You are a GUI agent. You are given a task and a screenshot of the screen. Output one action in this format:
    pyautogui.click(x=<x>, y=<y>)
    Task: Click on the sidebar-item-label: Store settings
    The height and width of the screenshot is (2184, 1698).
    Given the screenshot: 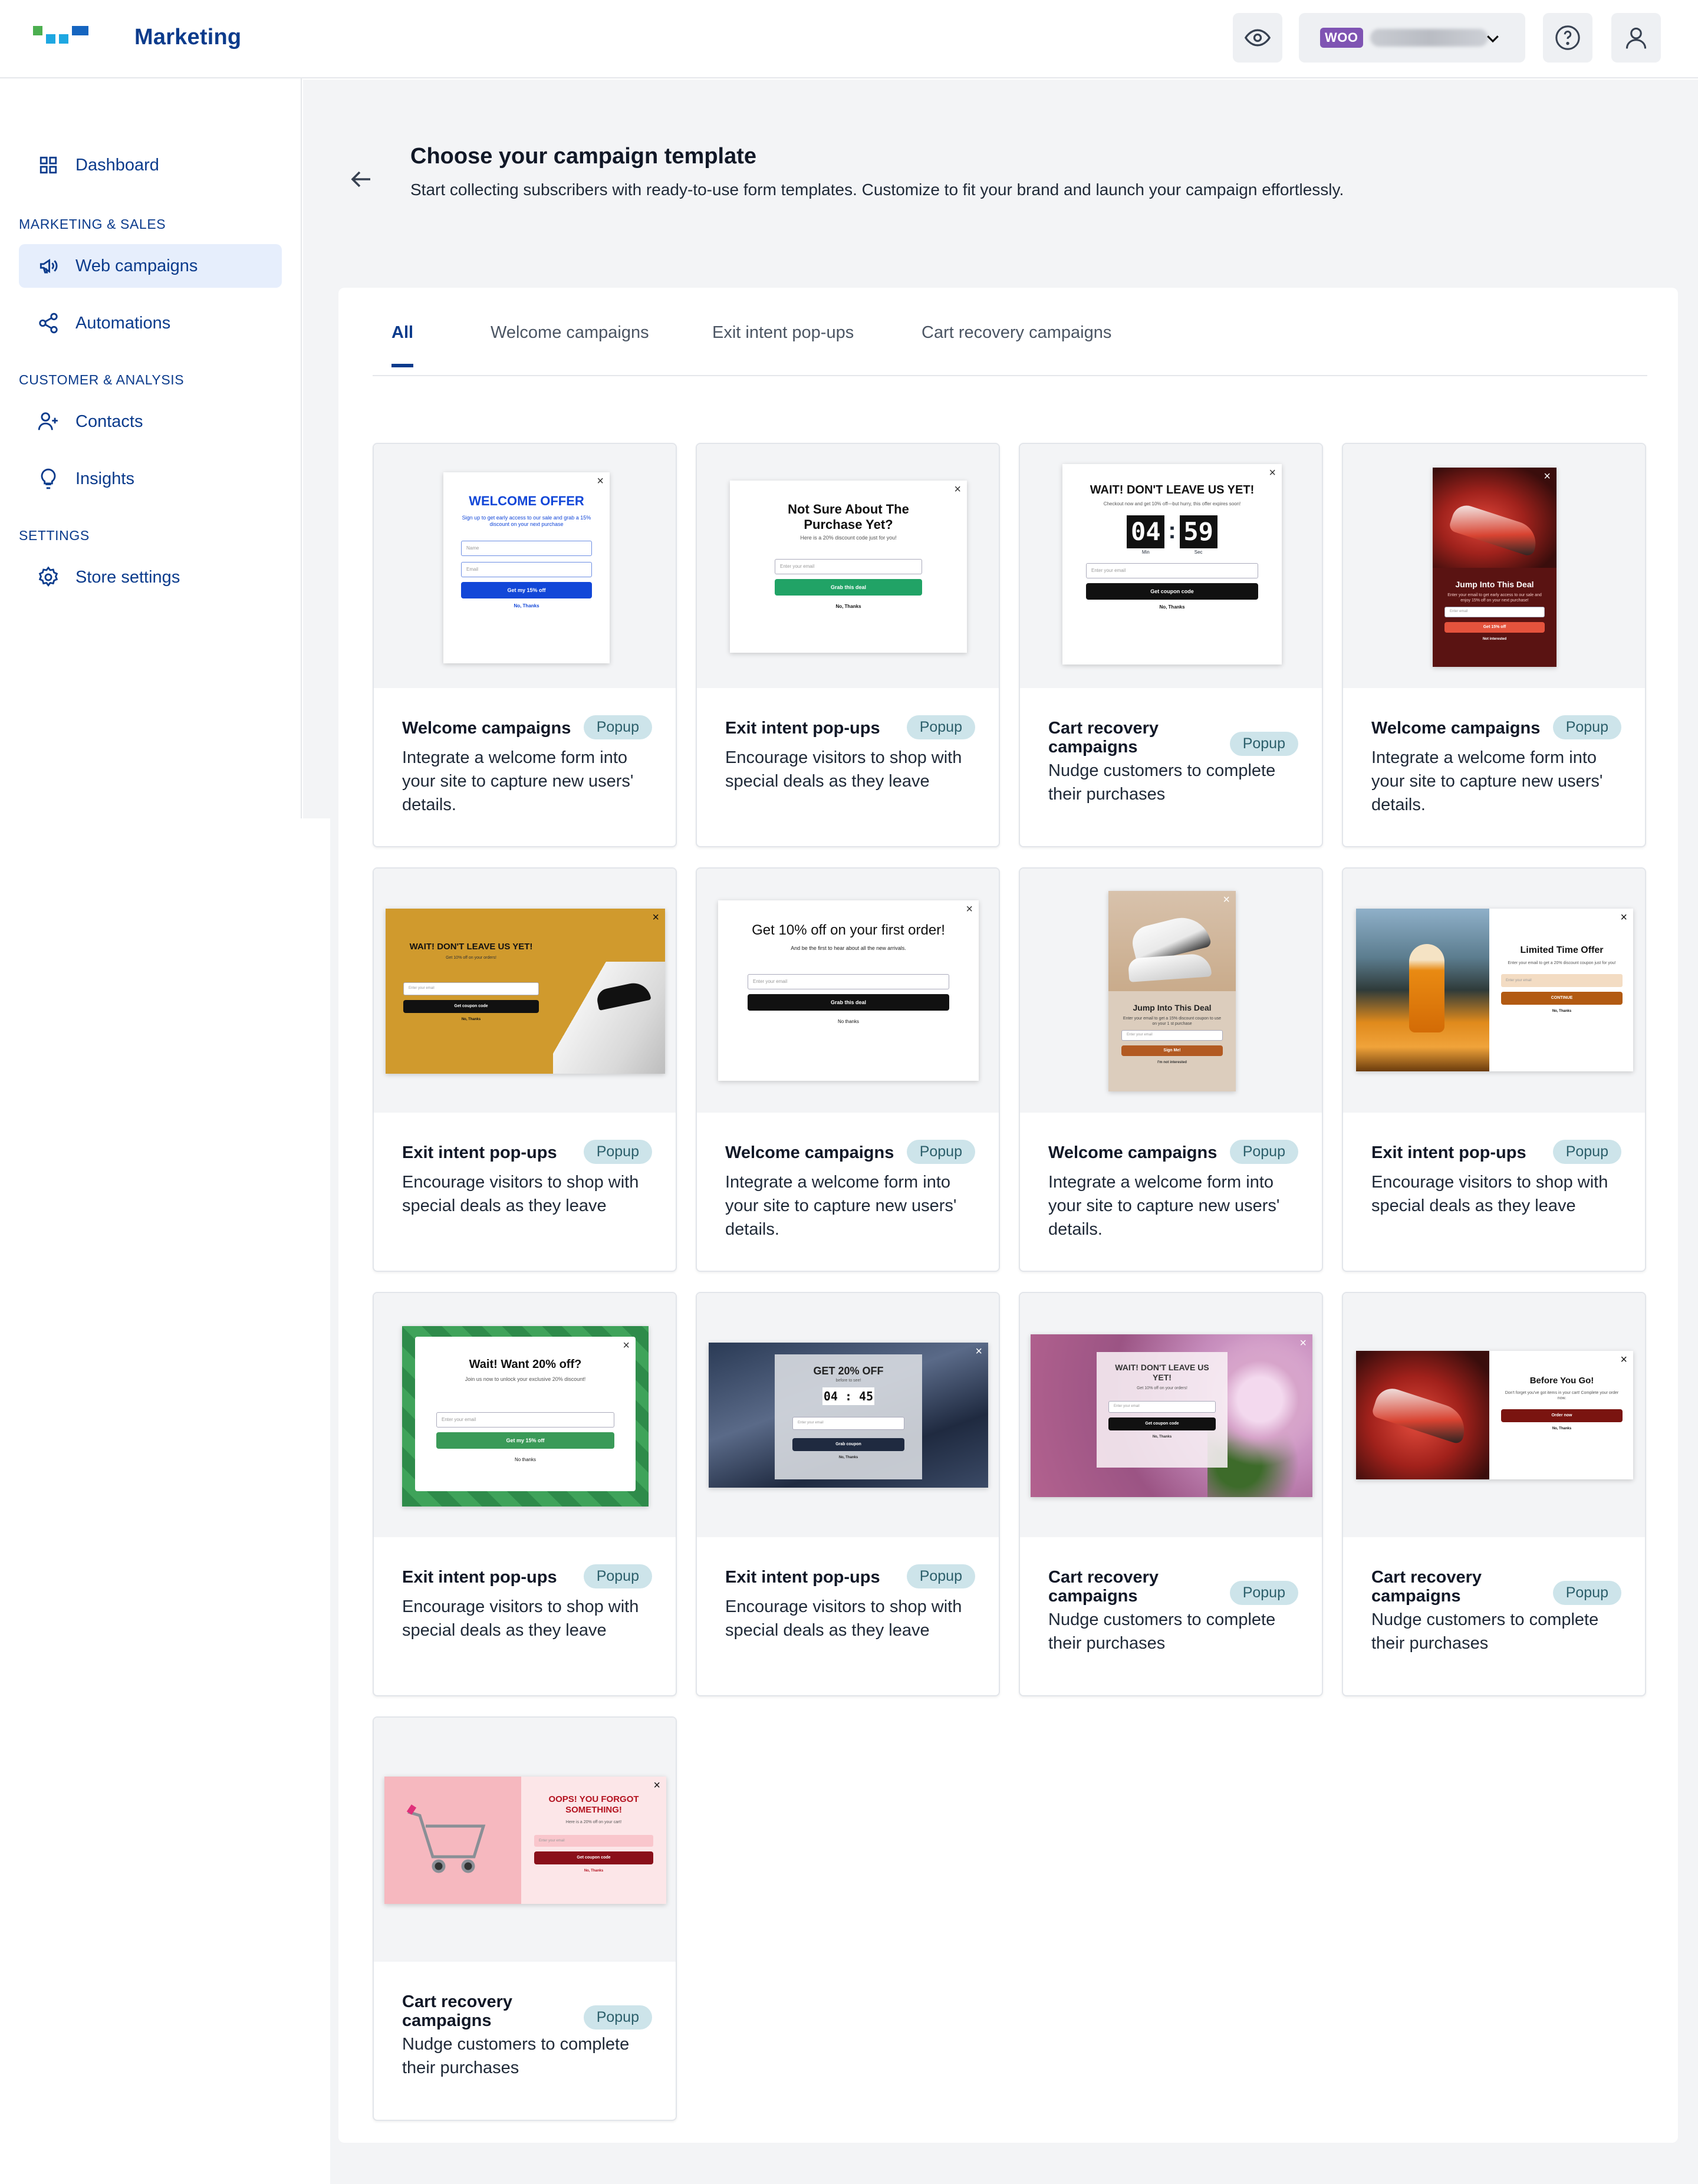 What is the action you would take?
    pyautogui.click(x=127, y=577)
    